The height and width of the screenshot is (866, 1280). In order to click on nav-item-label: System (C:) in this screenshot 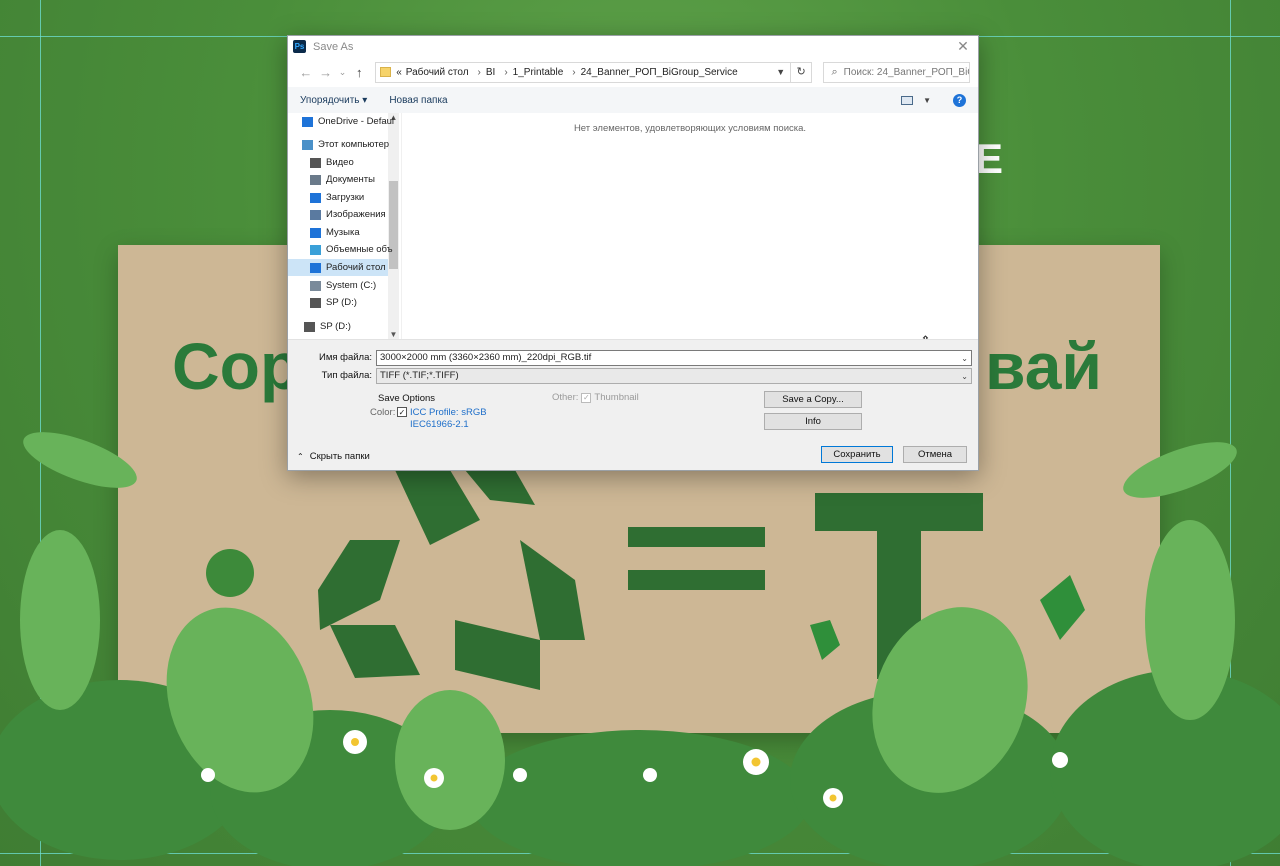, I will do `click(351, 285)`.